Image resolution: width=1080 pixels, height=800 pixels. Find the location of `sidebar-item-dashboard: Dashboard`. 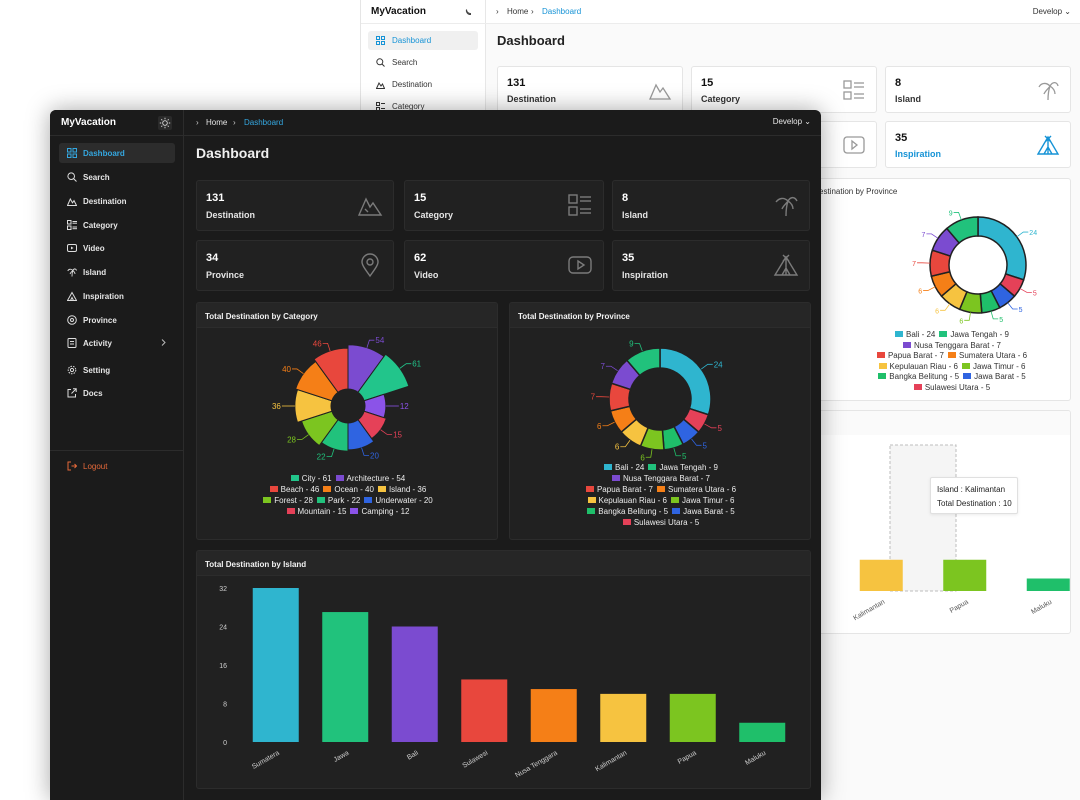

sidebar-item-dashboard: Dashboard is located at coordinates (117, 153).